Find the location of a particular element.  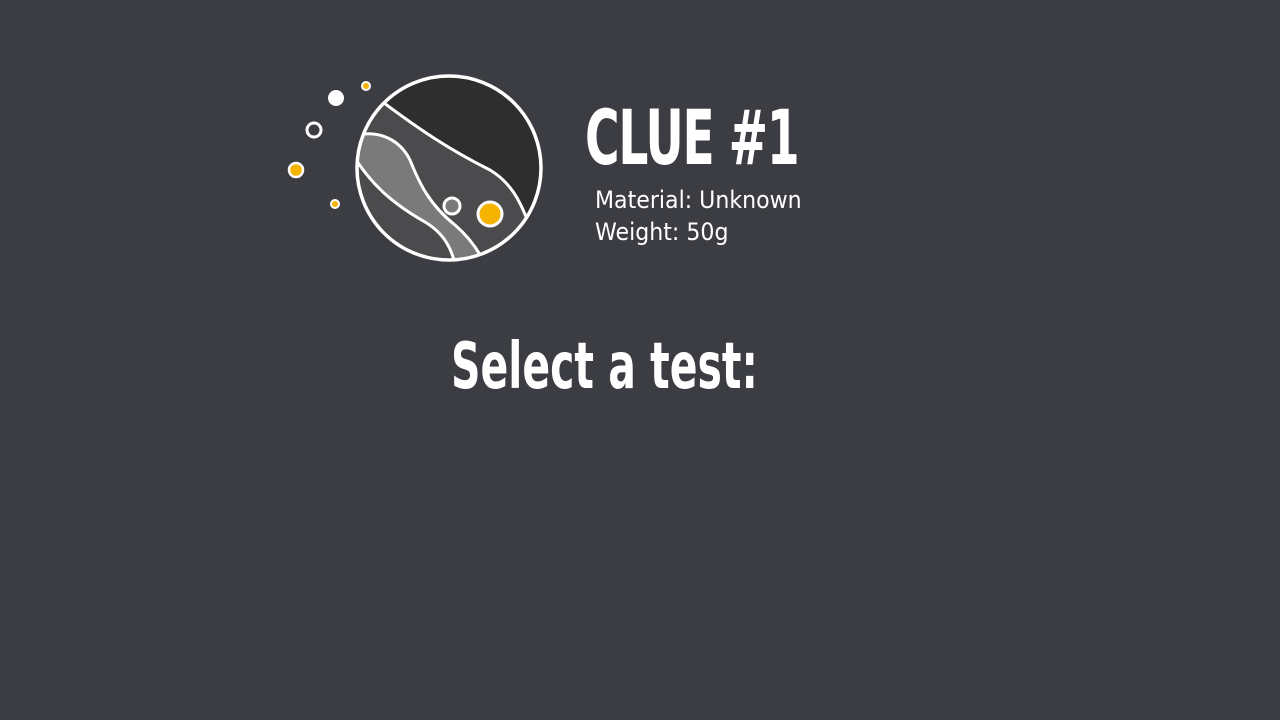

material-label: Material: Unknown is located at coordinates (698, 200).